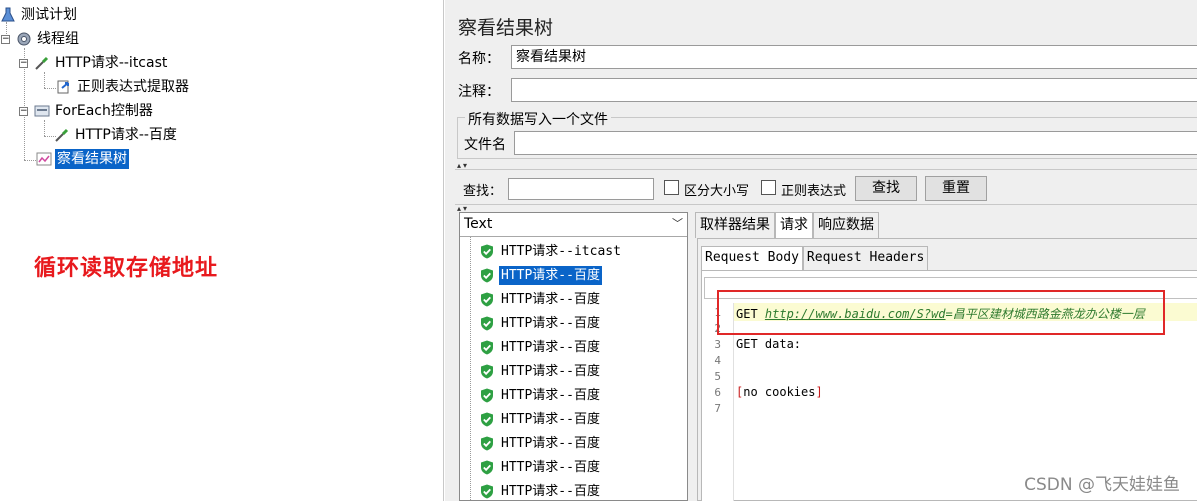 This screenshot has width=1197, height=501. I want to click on result-item-label: HTTP请求--itcast, so click(561, 251).